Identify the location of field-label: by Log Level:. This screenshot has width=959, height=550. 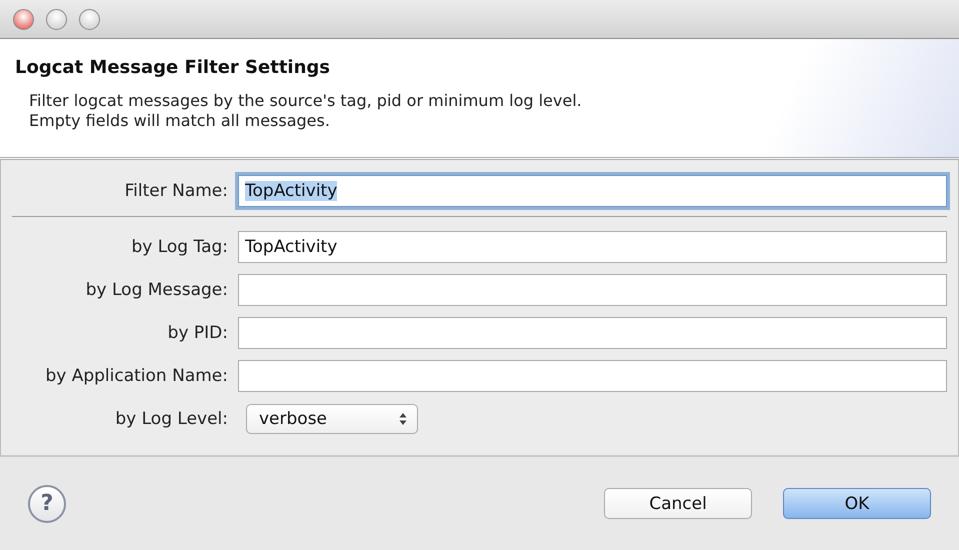
(171, 418).